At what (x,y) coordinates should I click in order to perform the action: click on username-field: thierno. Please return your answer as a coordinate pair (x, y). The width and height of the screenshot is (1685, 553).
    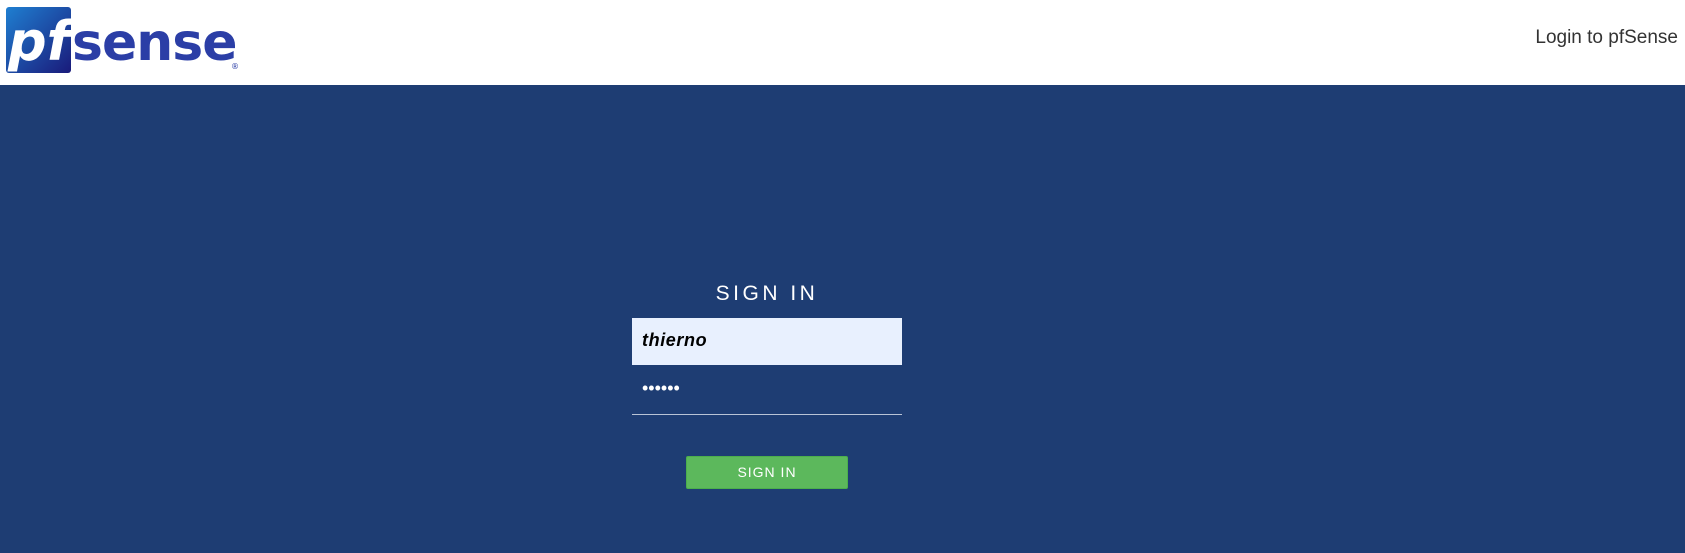
    Looking at the image, I should click on (767, 341).